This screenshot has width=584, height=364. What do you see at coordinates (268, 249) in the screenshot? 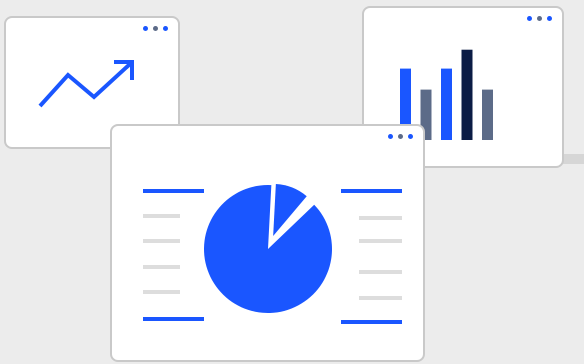
I see `pie-slice` at bounding box center [268, 249].